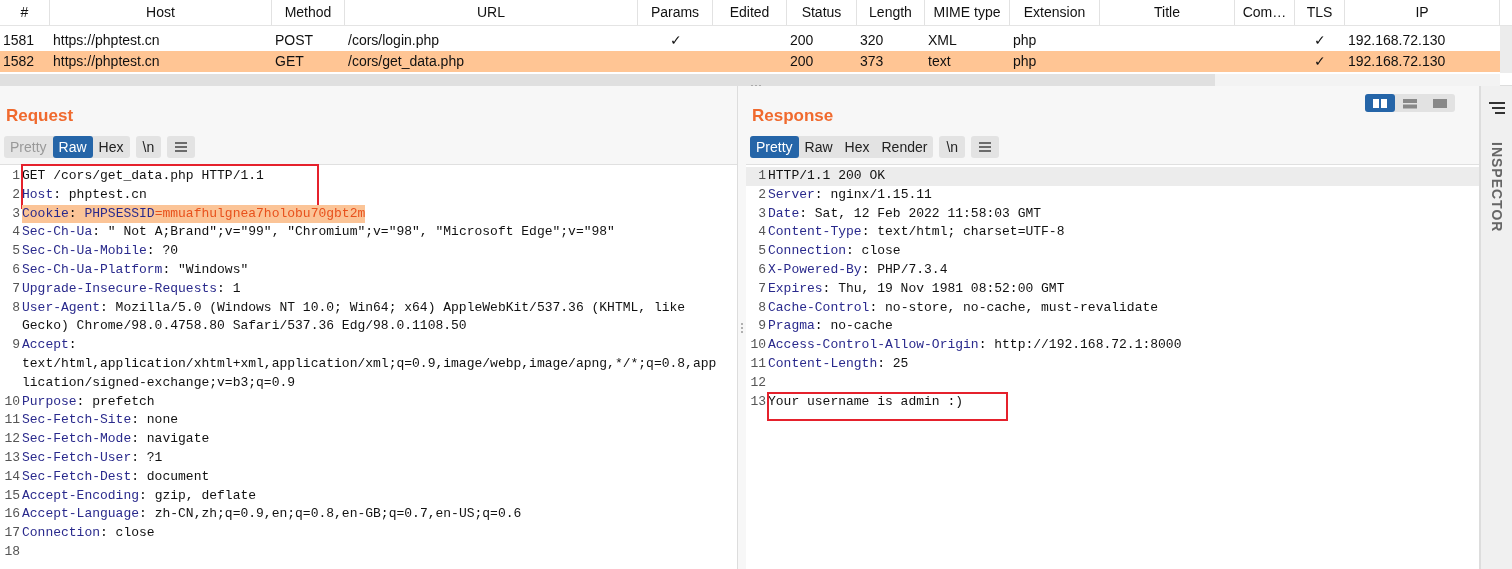  I want to click on code-line: Gecko) Chrome/98.0.4758.80 Safari/537.36 Edg/98.0.1108.50, so click(245, 326).